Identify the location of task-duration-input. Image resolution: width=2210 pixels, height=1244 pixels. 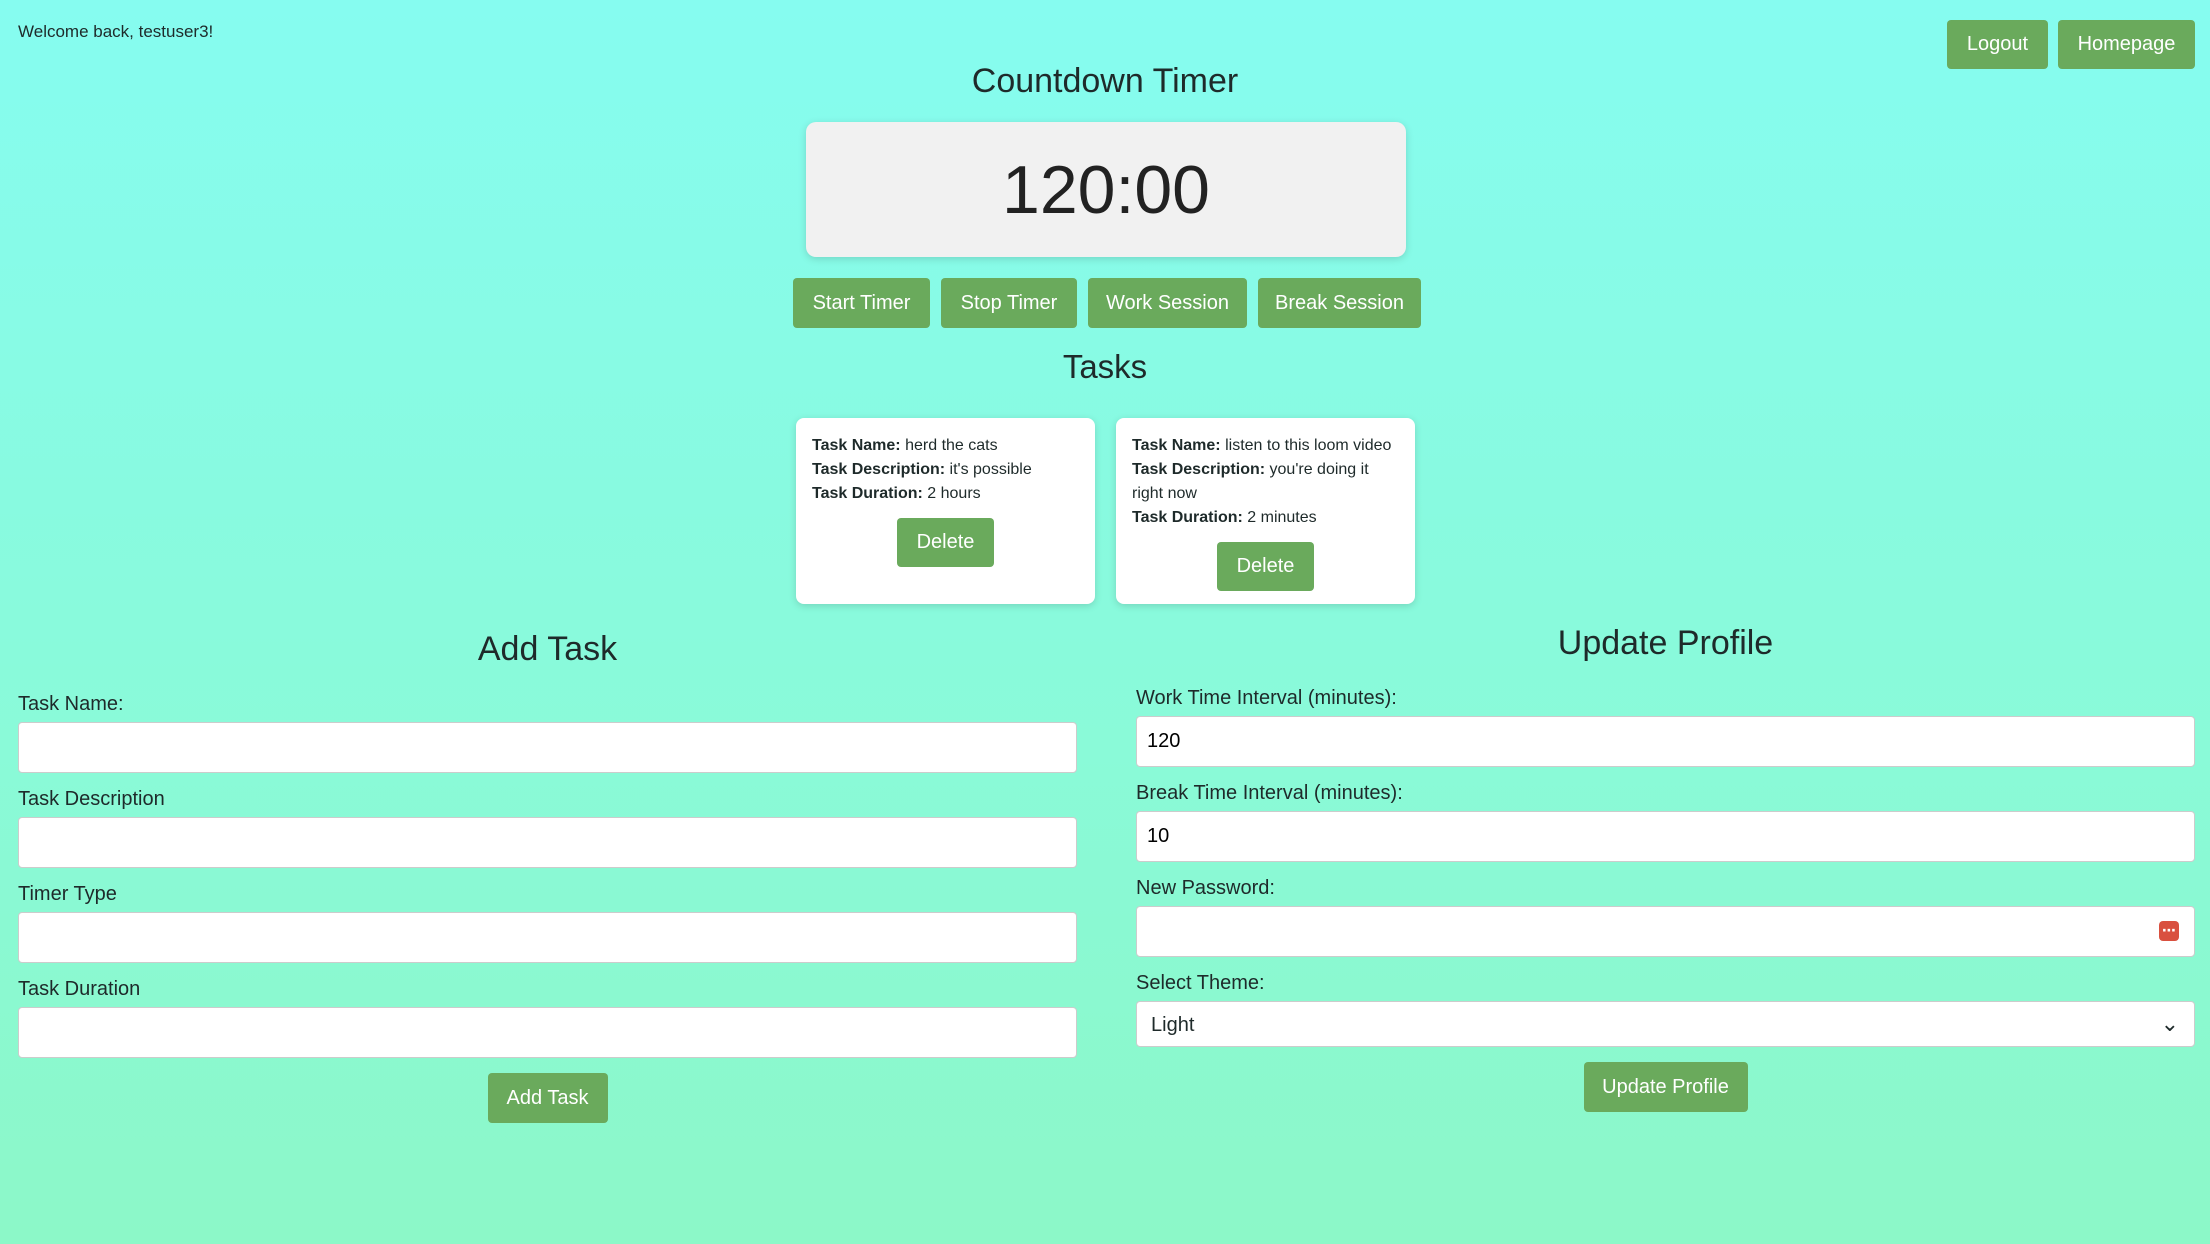
(547, 1032).